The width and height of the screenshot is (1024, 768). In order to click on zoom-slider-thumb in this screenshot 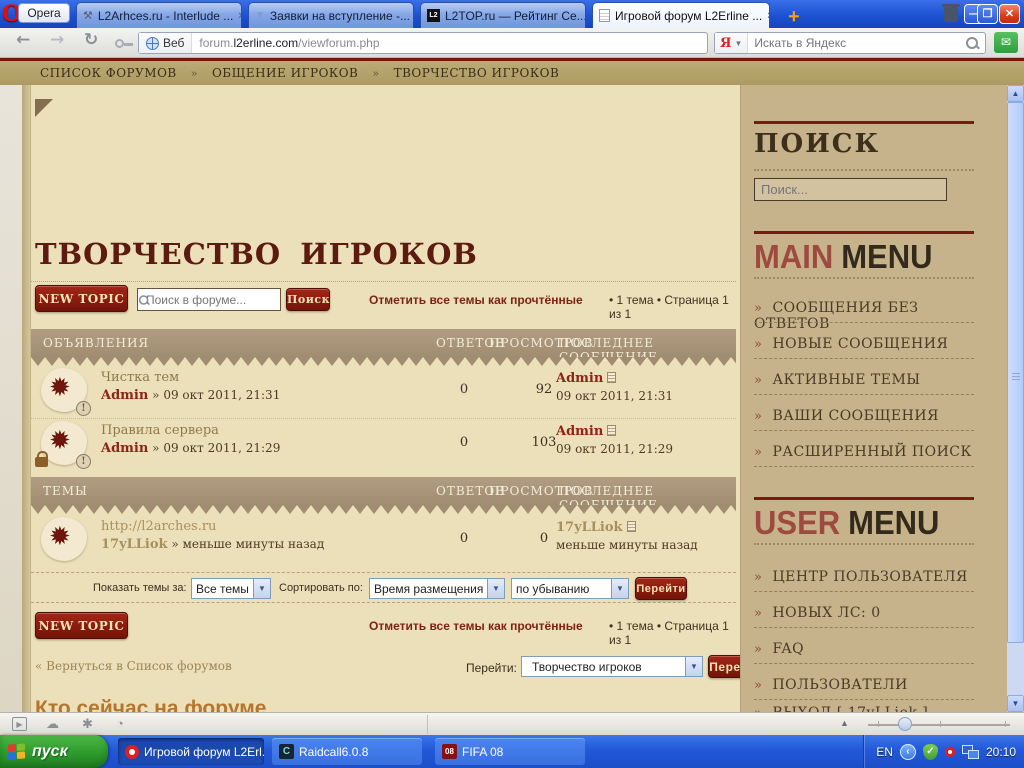, I will do `click(905, 724)`.